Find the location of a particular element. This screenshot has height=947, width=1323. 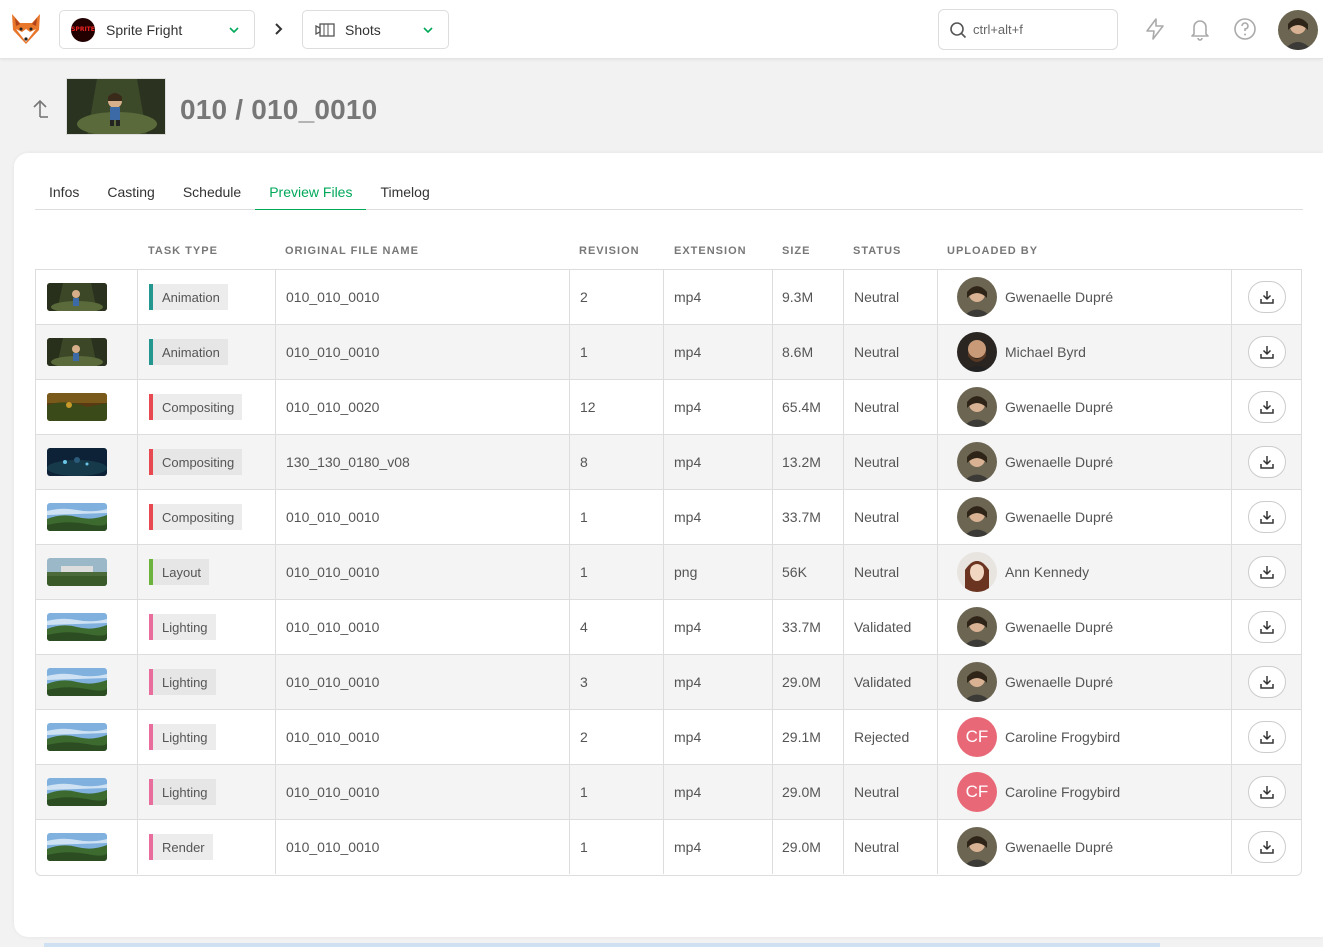

tab-timelog: Timelog is located at coordinates (404, 193).